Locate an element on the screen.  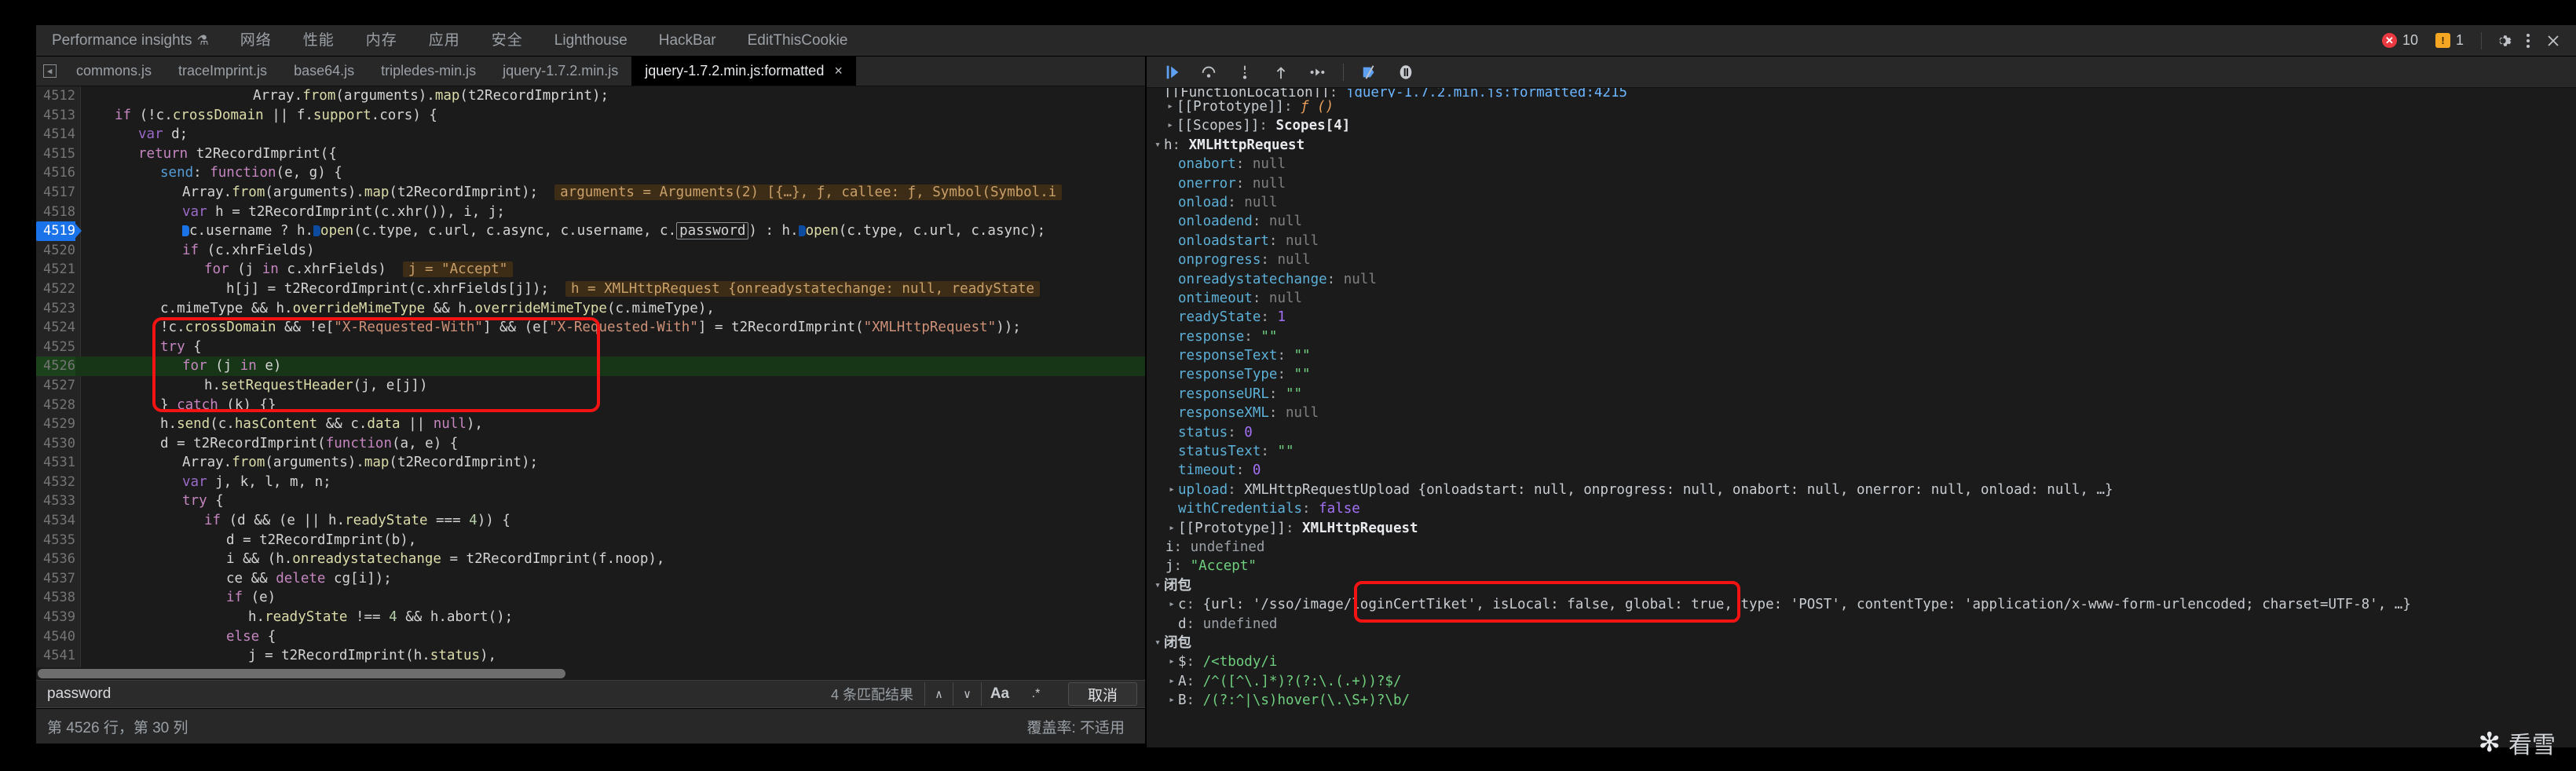
code-line: 4528} catch (k) {} is located at coordinates (590, 405).